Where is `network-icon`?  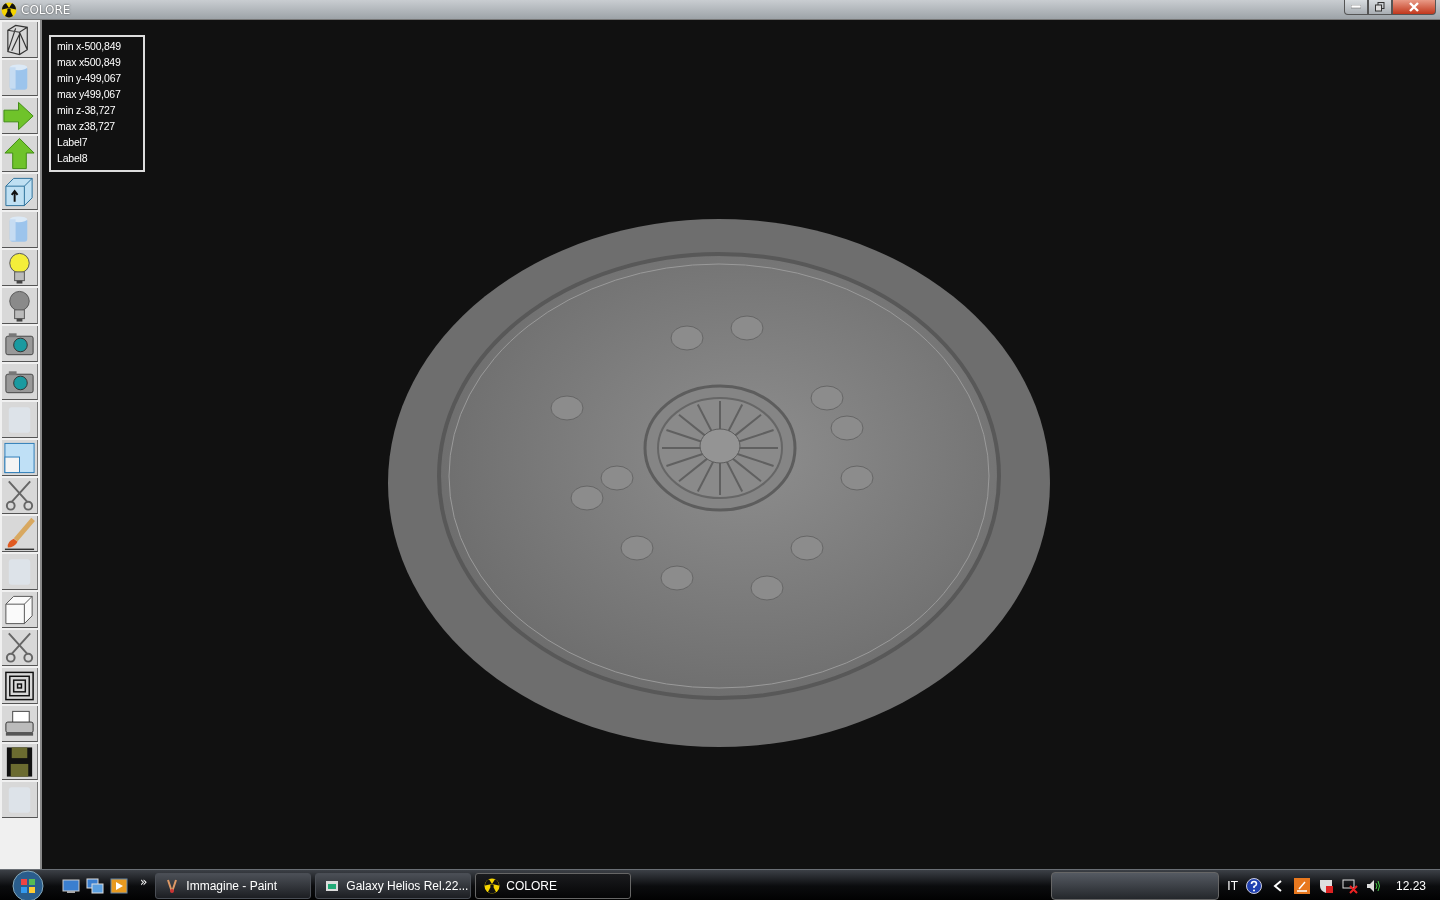
network-icon is located at coordinates (1349, 886).